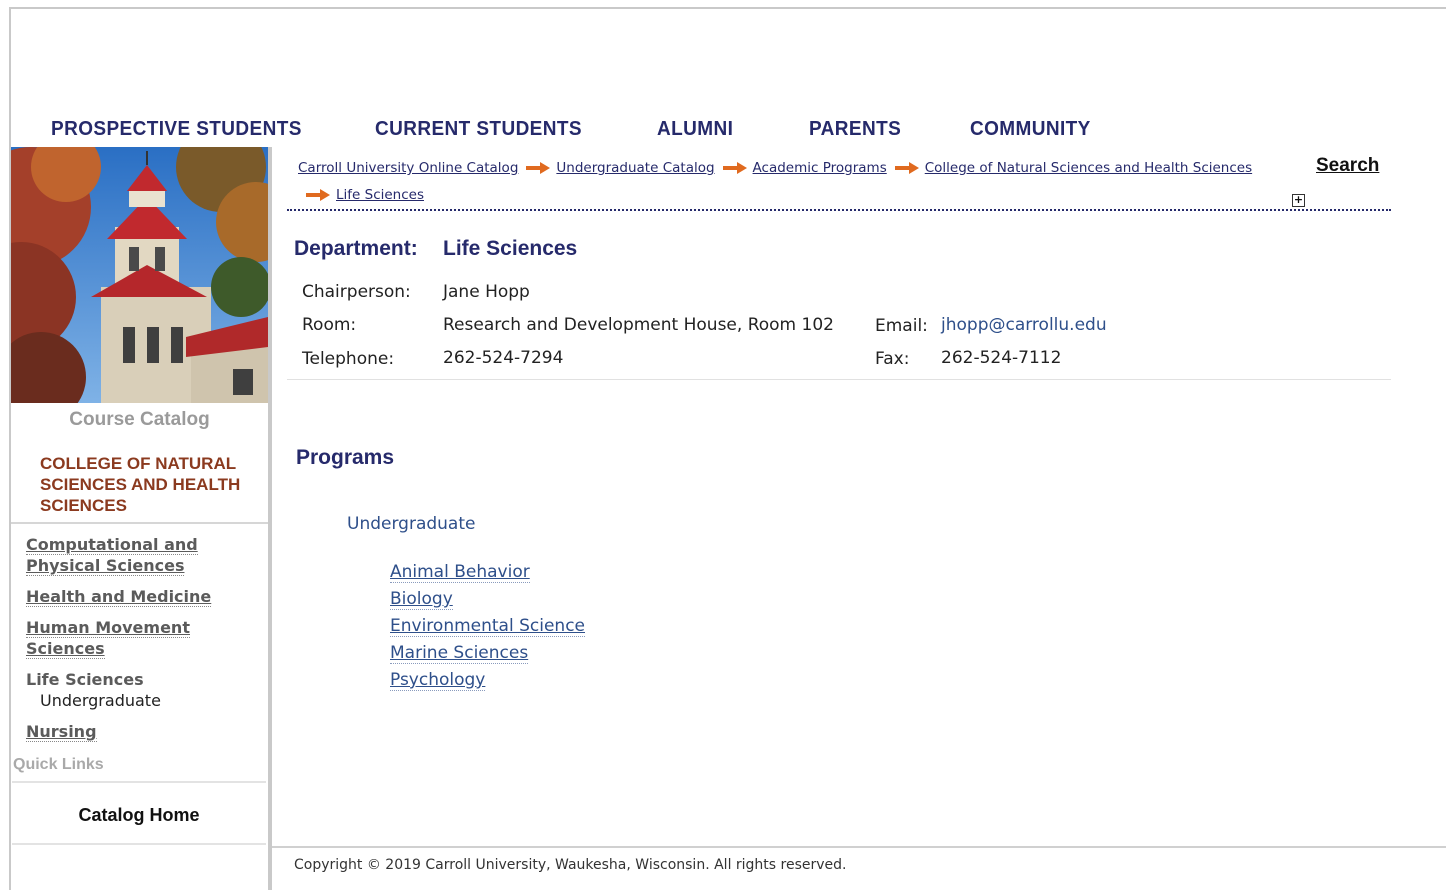 The image size is (1446, 890). Describe the element at coordinates (1030, 129) in the screenshot. I see `nav-community: COMMUNITY` at that location.